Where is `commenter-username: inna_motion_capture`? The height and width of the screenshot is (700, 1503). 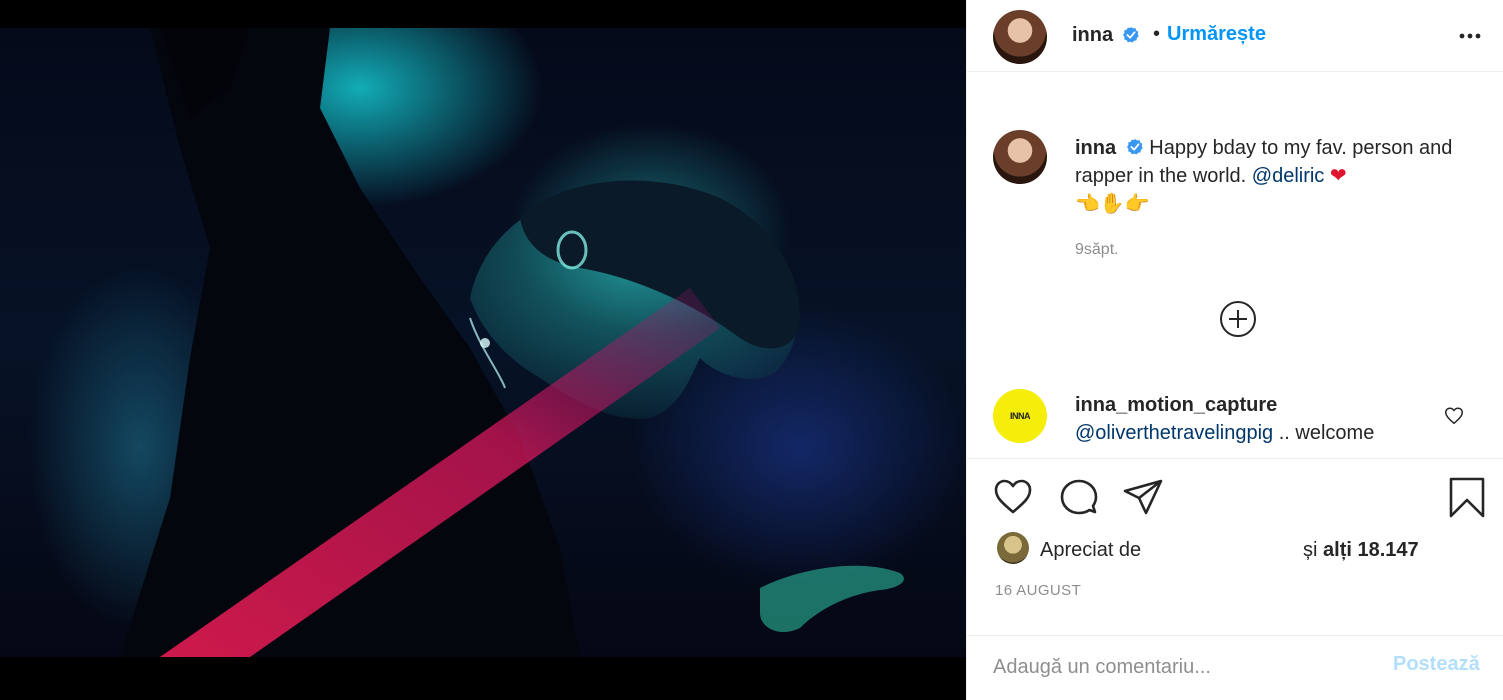
commenter-username: inna_motion_capture is located at coordinates (1176, 405).